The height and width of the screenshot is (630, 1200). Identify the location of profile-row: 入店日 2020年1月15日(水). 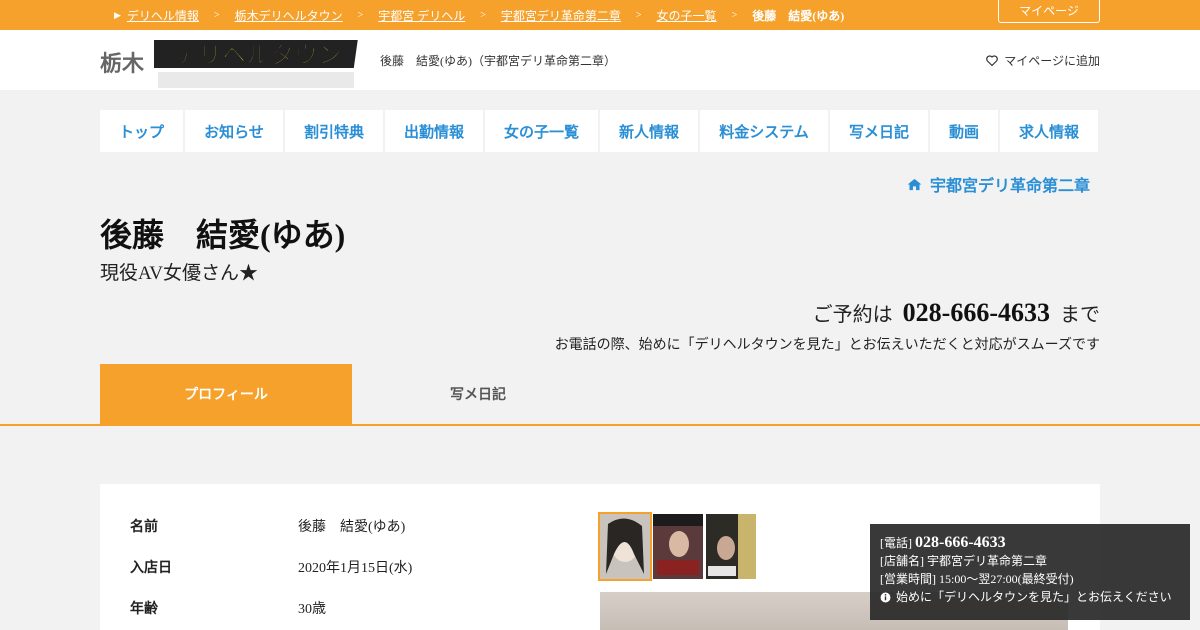
(271, 567).